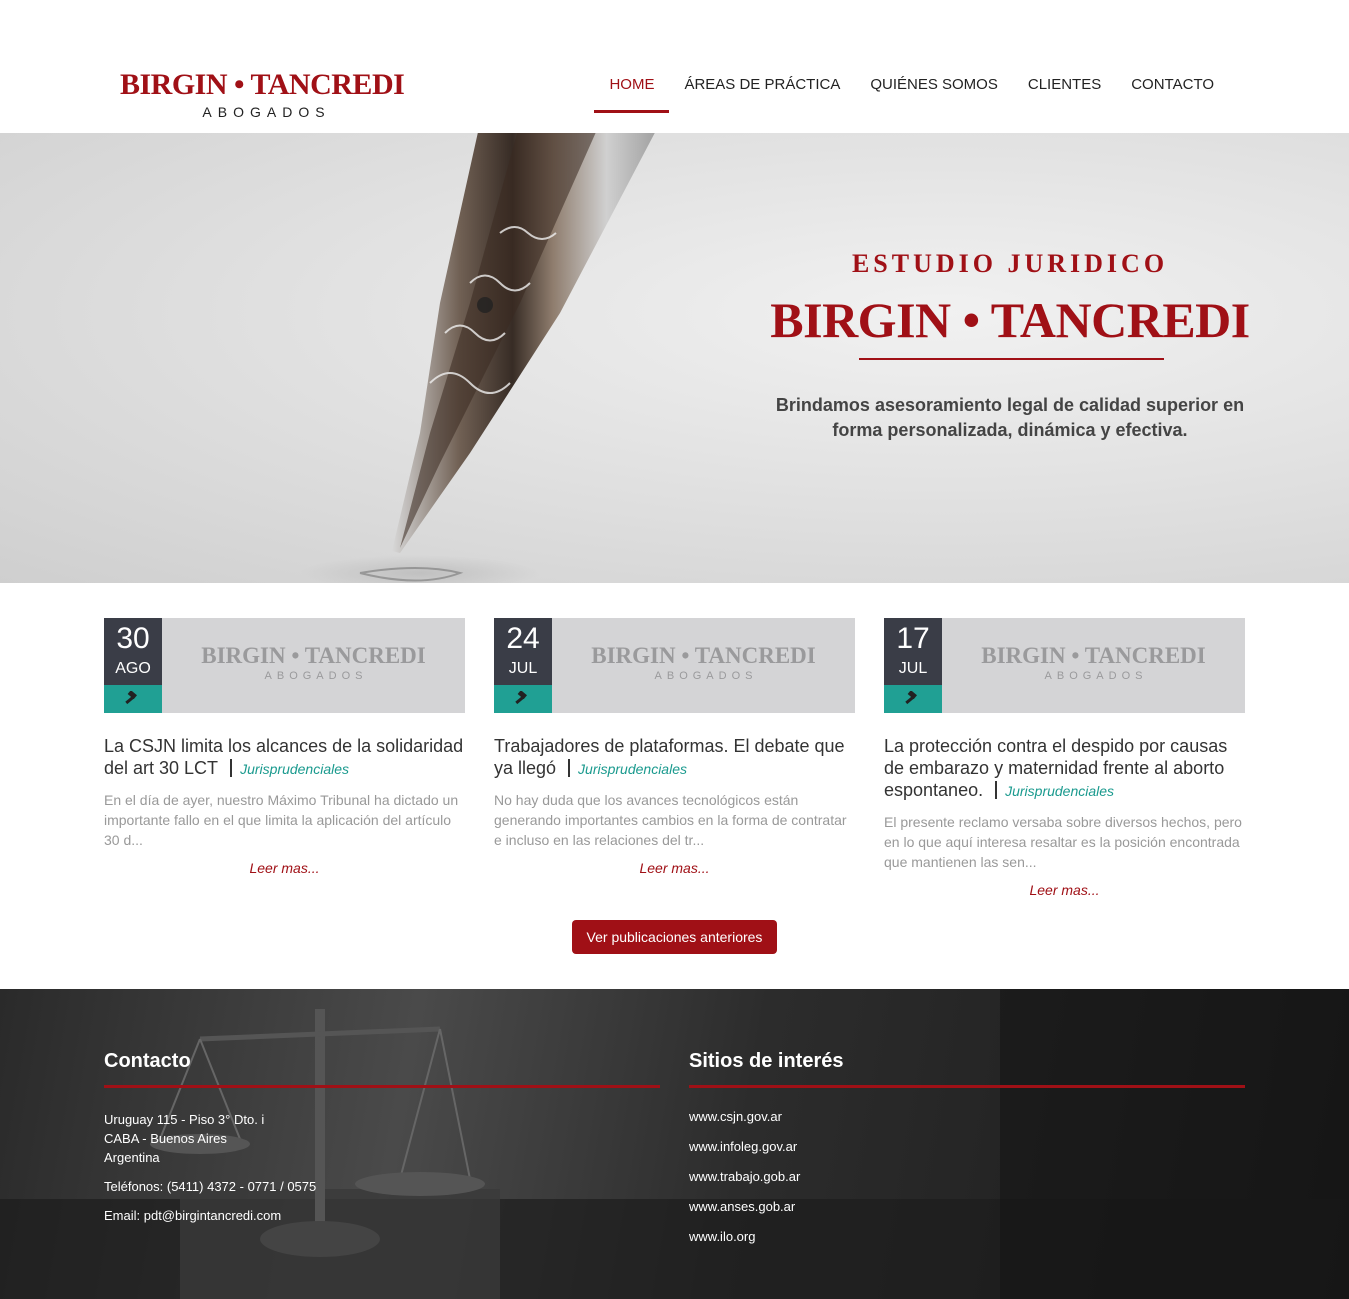  I want to click on site-link-trabajo: www.trabajo.gob.ar, so click(967, 1177).